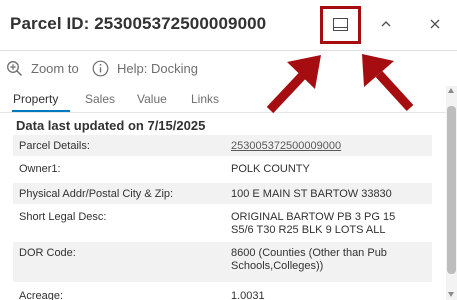 This screenshot has width=457, height=300. What do you see at coordinates (119, 262) in the screenshot?
I see `attribute-key: DOR Code:` at bounding box center [119, 262].